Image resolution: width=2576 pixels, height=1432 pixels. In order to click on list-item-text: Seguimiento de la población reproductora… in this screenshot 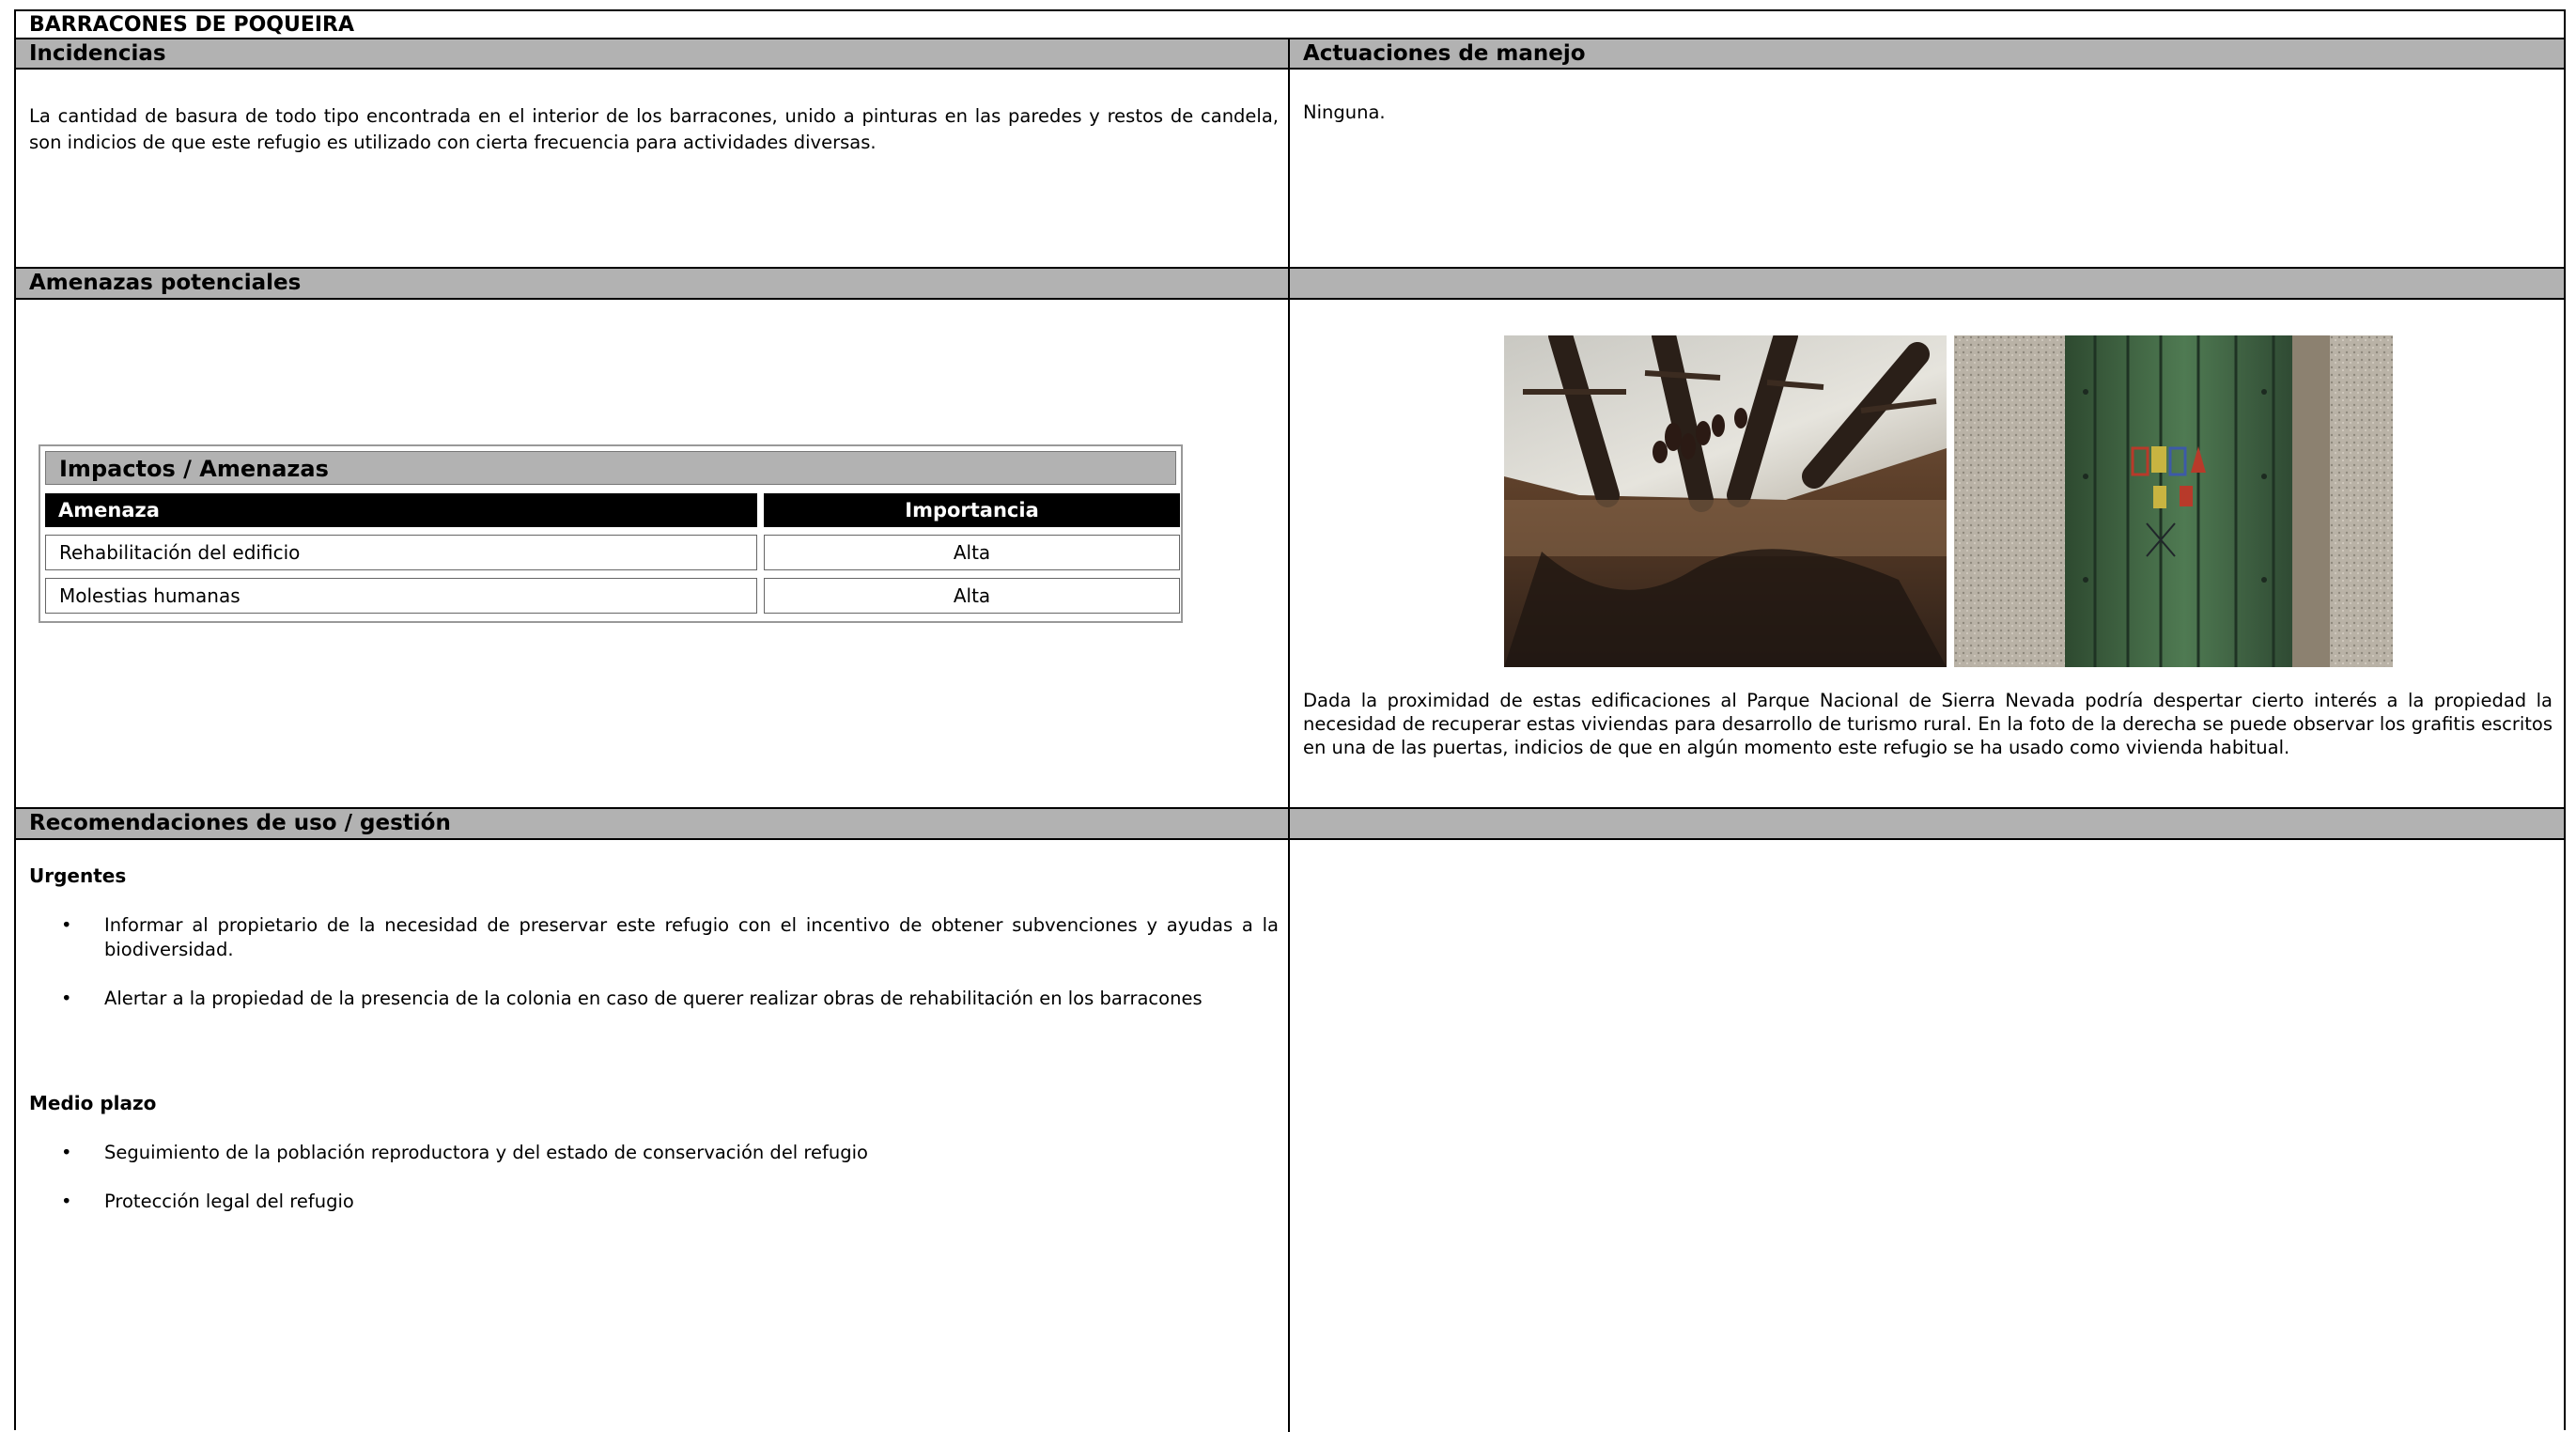, I will do `click(486, 1152)`.